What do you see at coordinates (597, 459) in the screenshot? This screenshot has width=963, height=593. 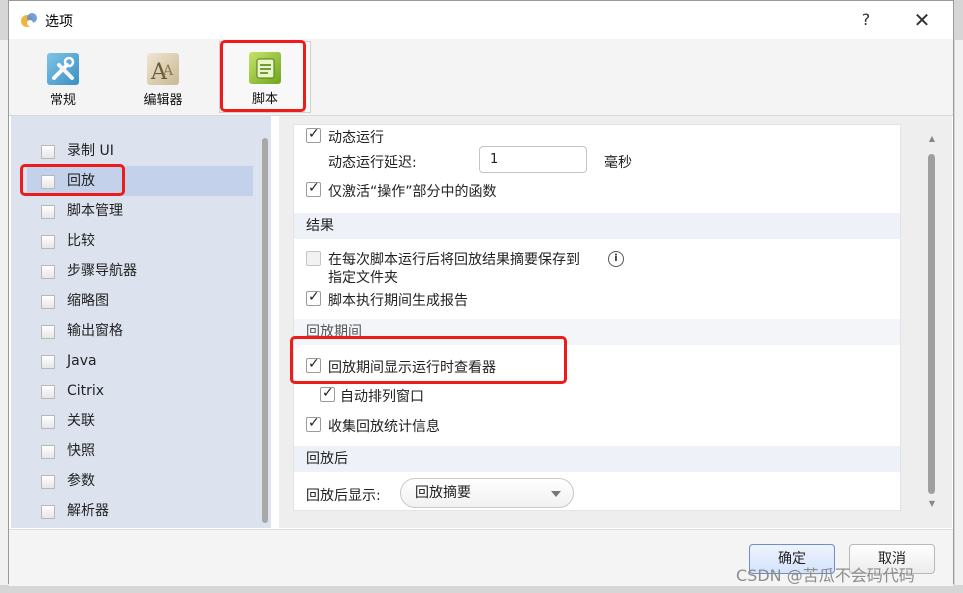 I see `section-after-replay: 回放后` at bounding box center [597, 459].